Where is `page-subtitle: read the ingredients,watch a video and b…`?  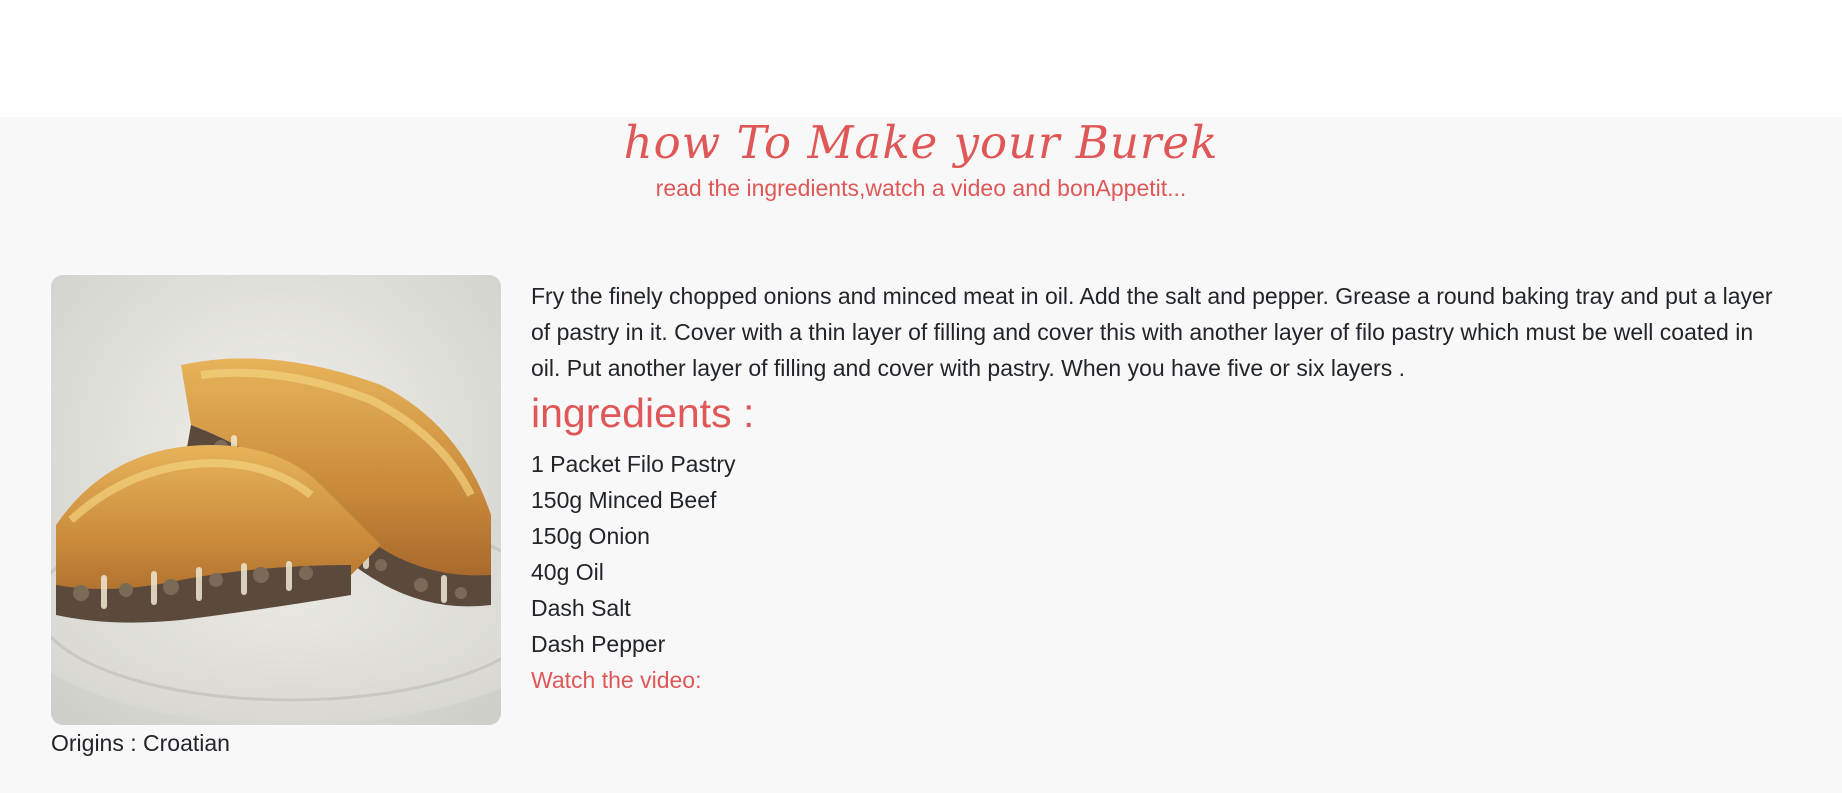
page-subtitle: read the ingredients,watch a video and b… is located at coordinates (921, 188).